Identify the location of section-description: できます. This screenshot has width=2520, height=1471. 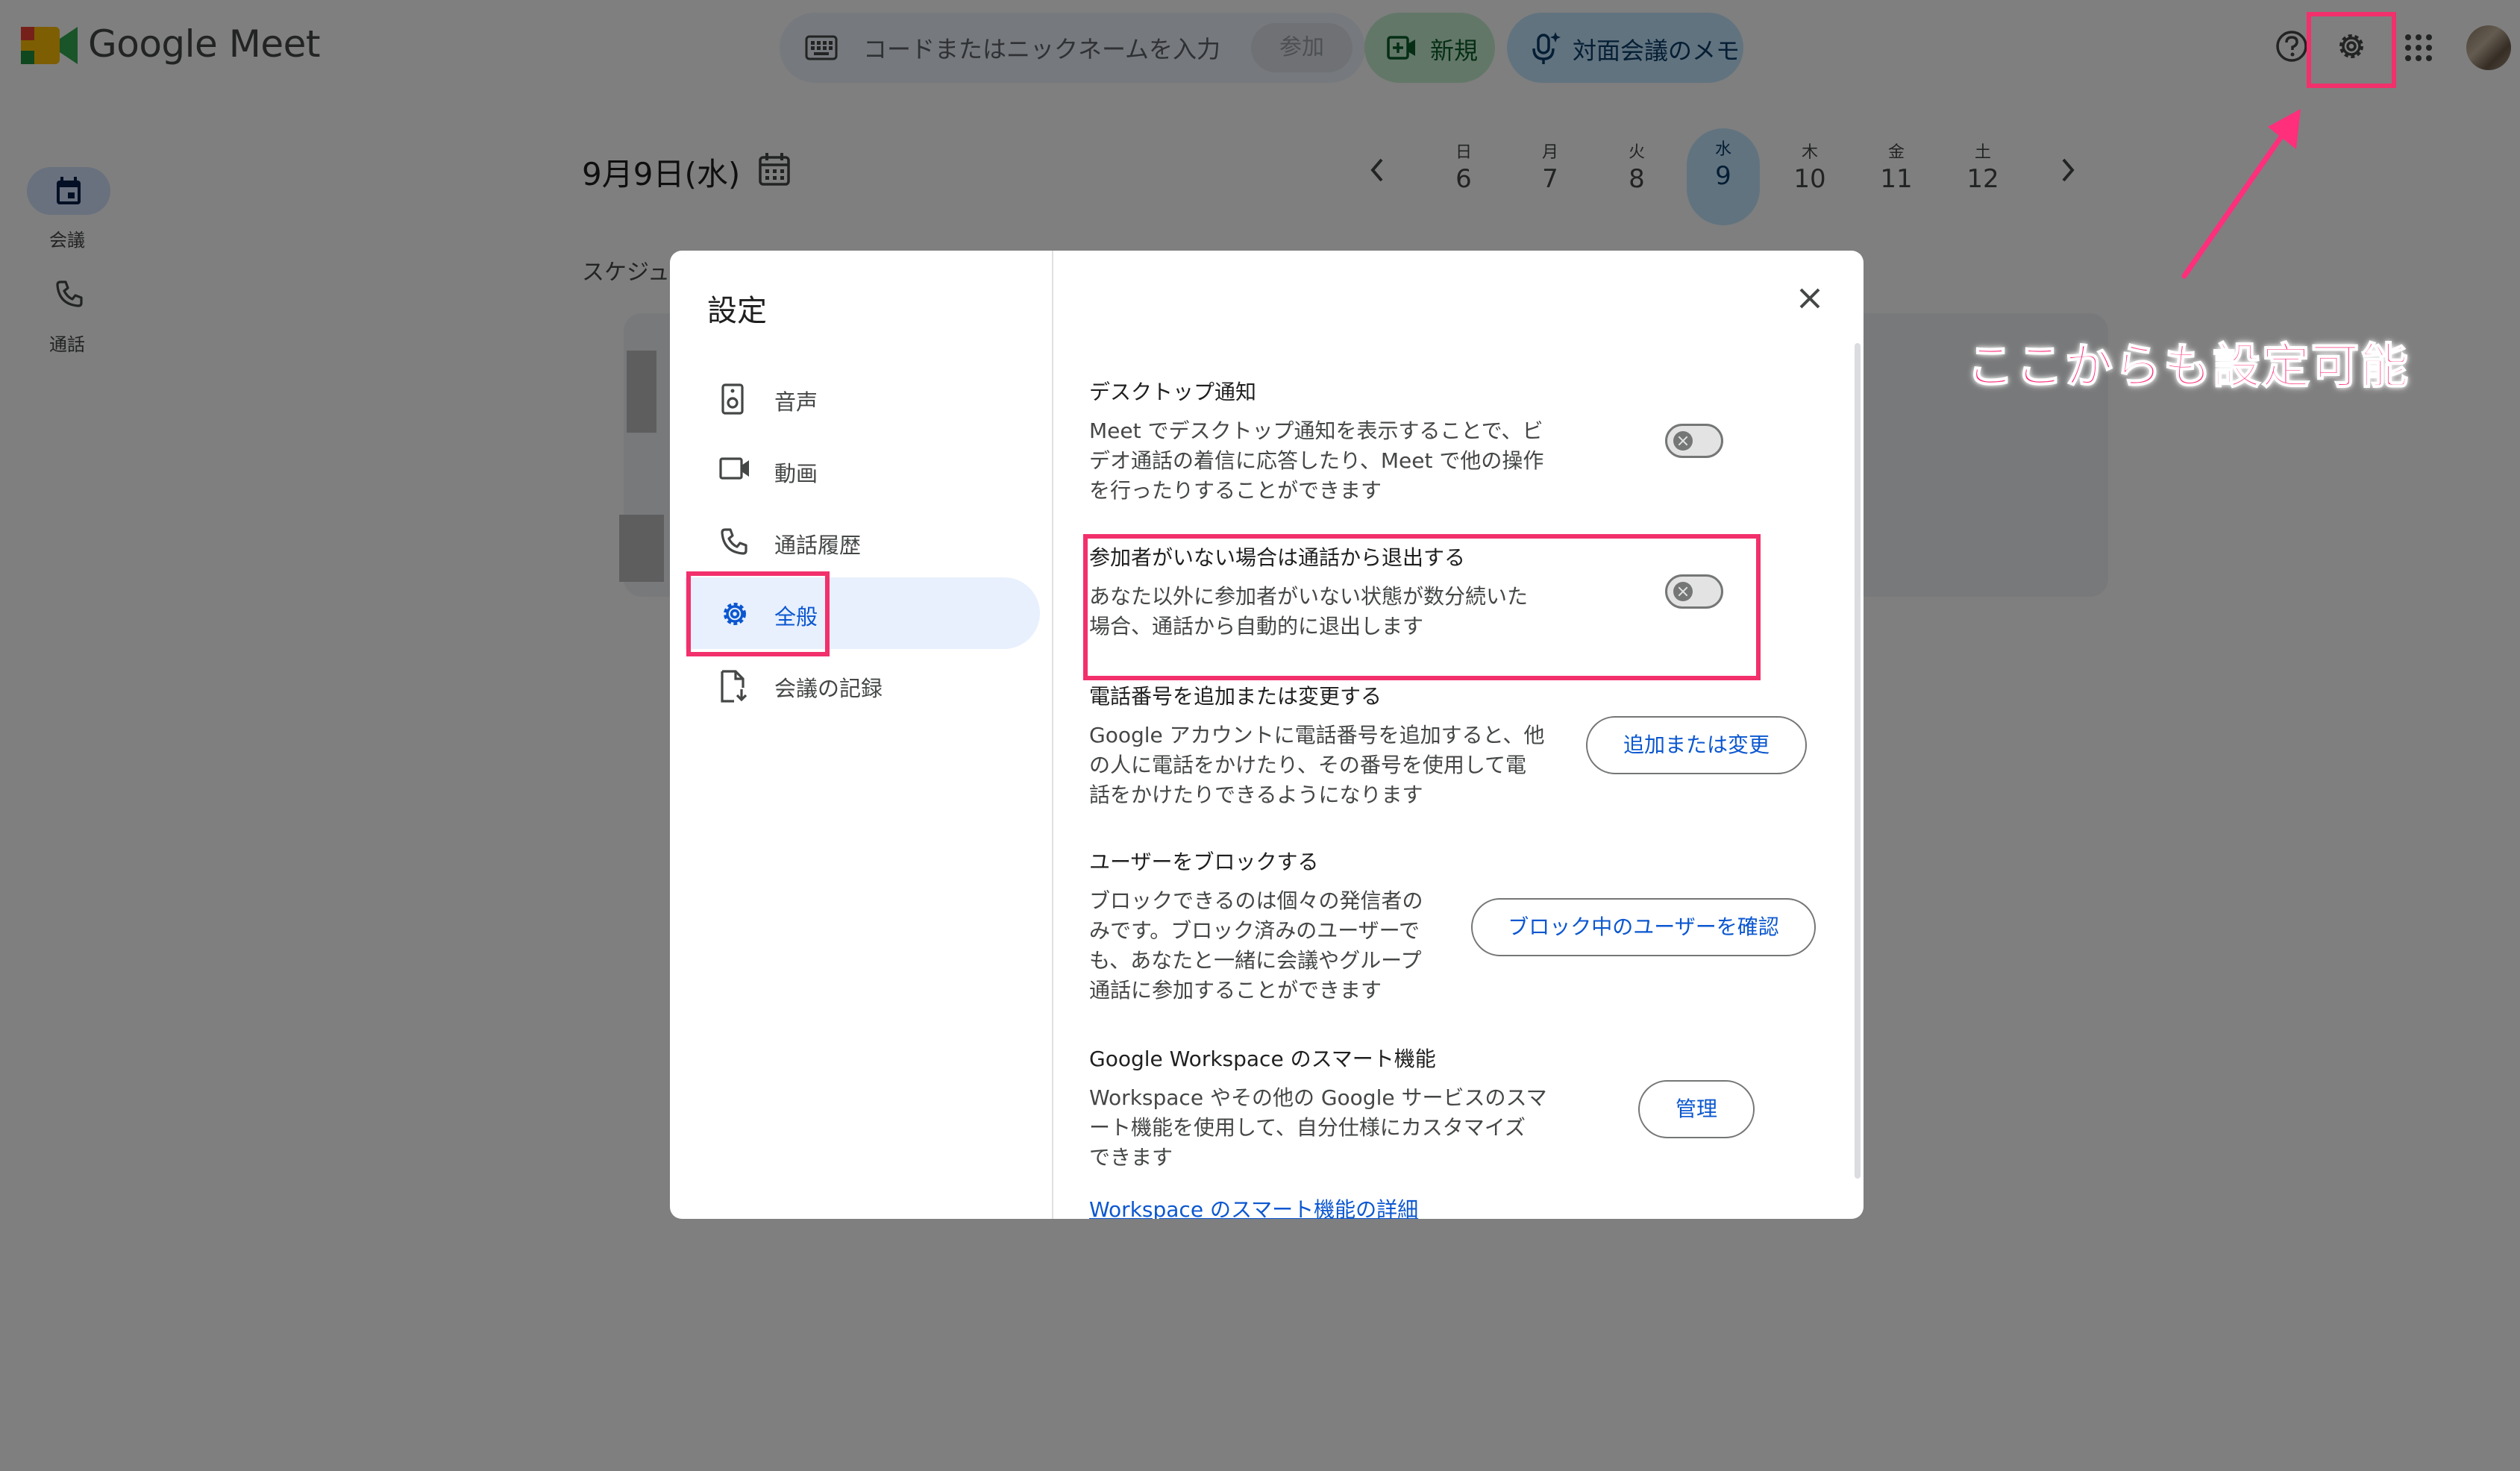
(1131, 1157).